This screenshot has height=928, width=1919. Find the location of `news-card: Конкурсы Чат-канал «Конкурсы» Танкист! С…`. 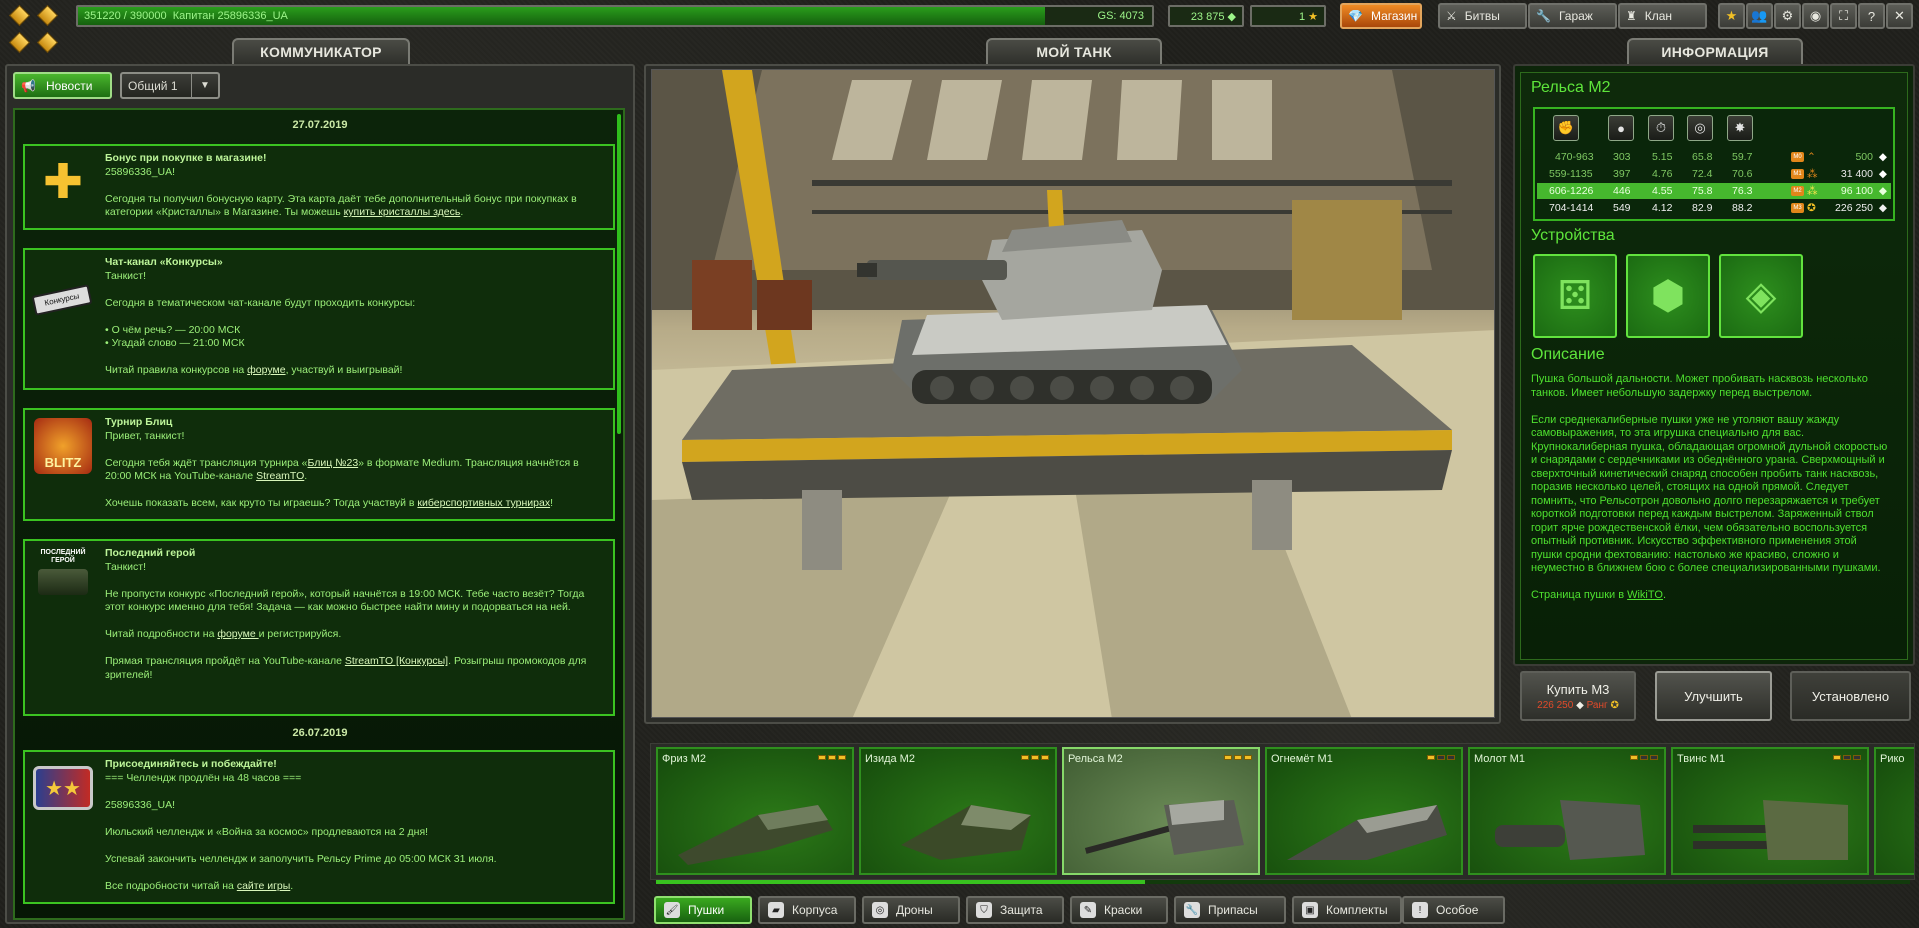

news-card: Конкурсы Чат-канал «Конкурсы» Танкист! С… is located at coordinates (319, 319).